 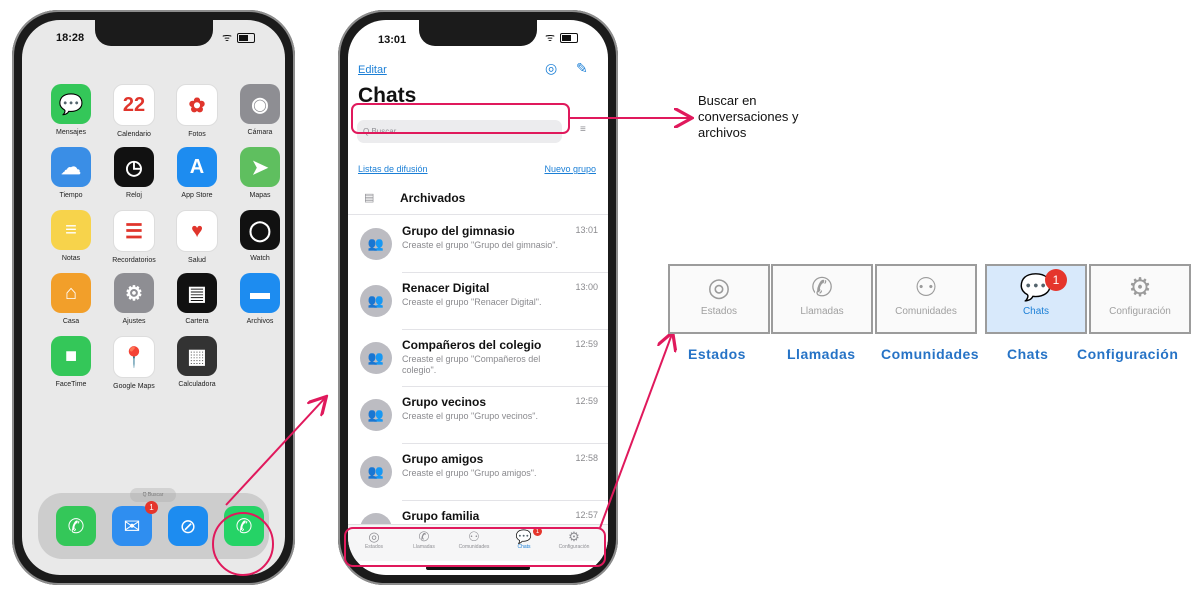 What do you see at coordinates (475, 547) in the screenshot?
I see `tabbar-highlight-box` at bounding box center [475, 547].